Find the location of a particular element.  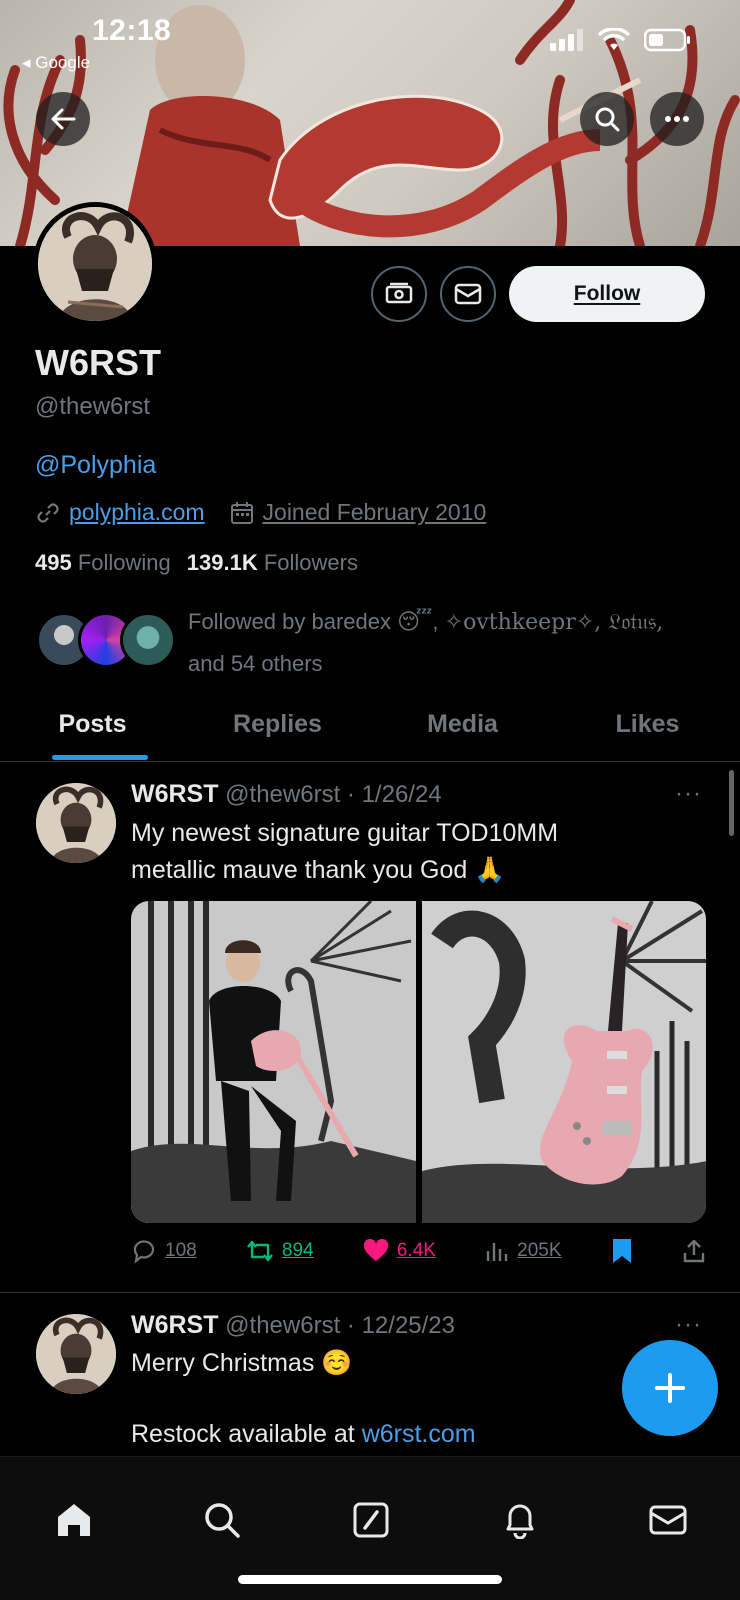

restock-link: w6rst.com is located at coordinates (419, 1434).